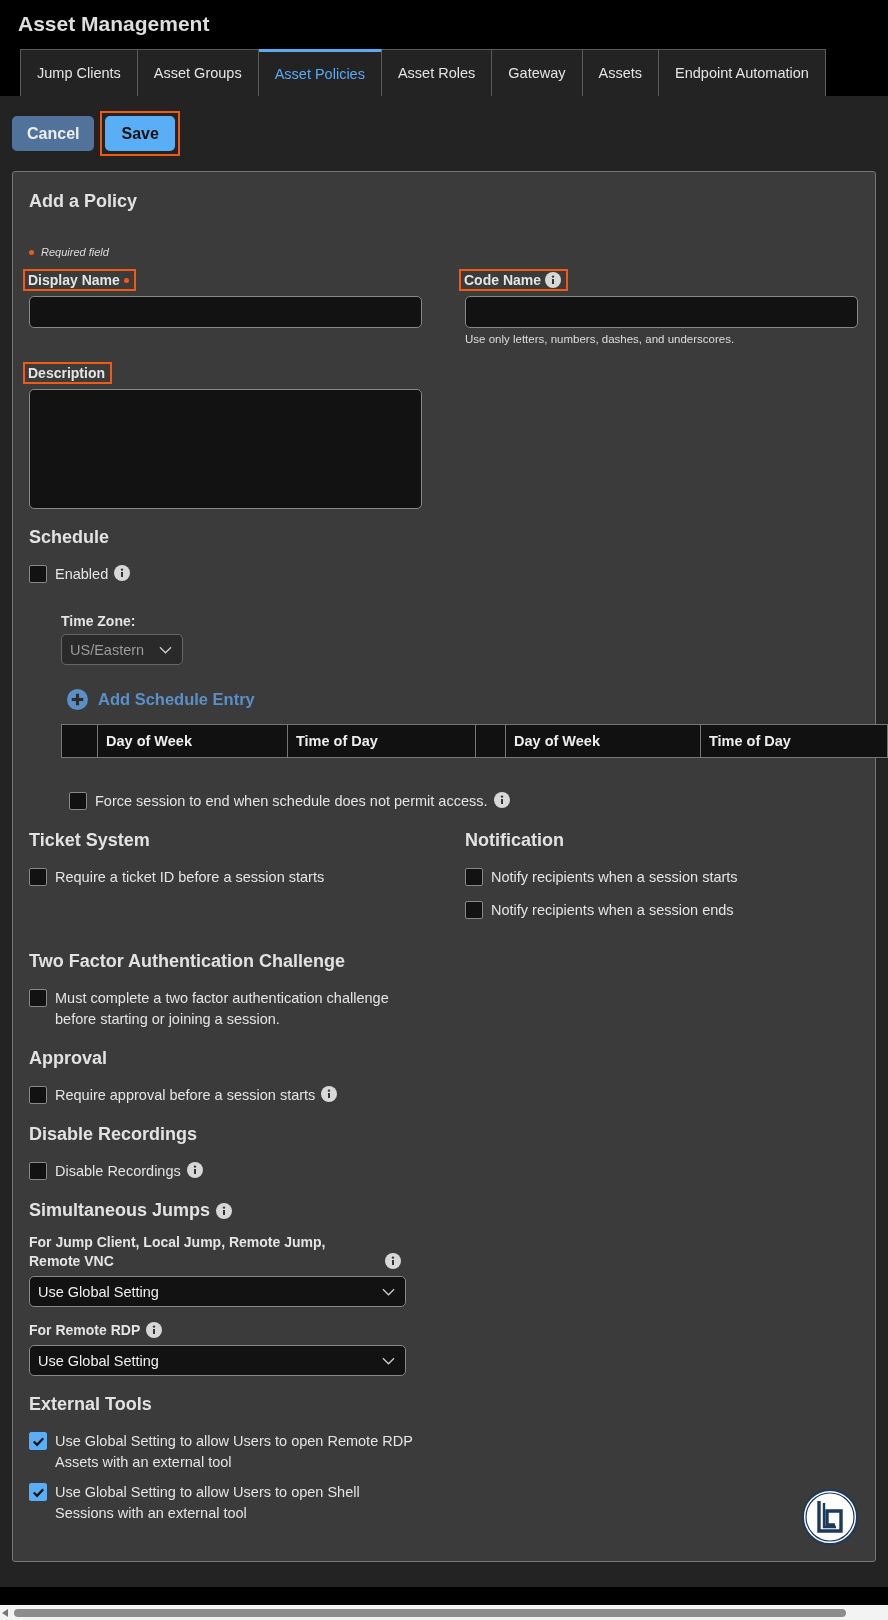  Describe the element at coordinates (291, 801) in the screenshot. I see `checkbox-label: Force session to end when schedule does not permit access.` at that location.